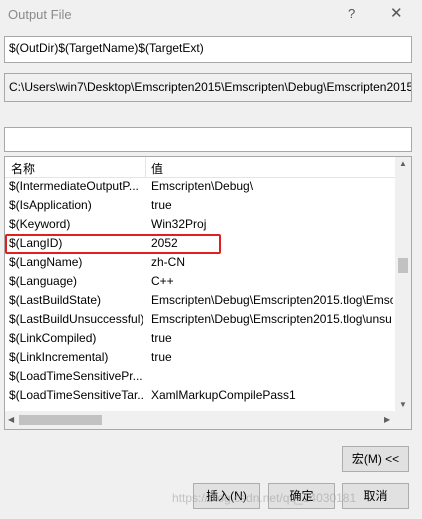 The height and width of the screenshot is (519, 422). What do you see at coordinates (208, 139) in the screenshot?
I see `filter-input` at bounding box center [208, 139].